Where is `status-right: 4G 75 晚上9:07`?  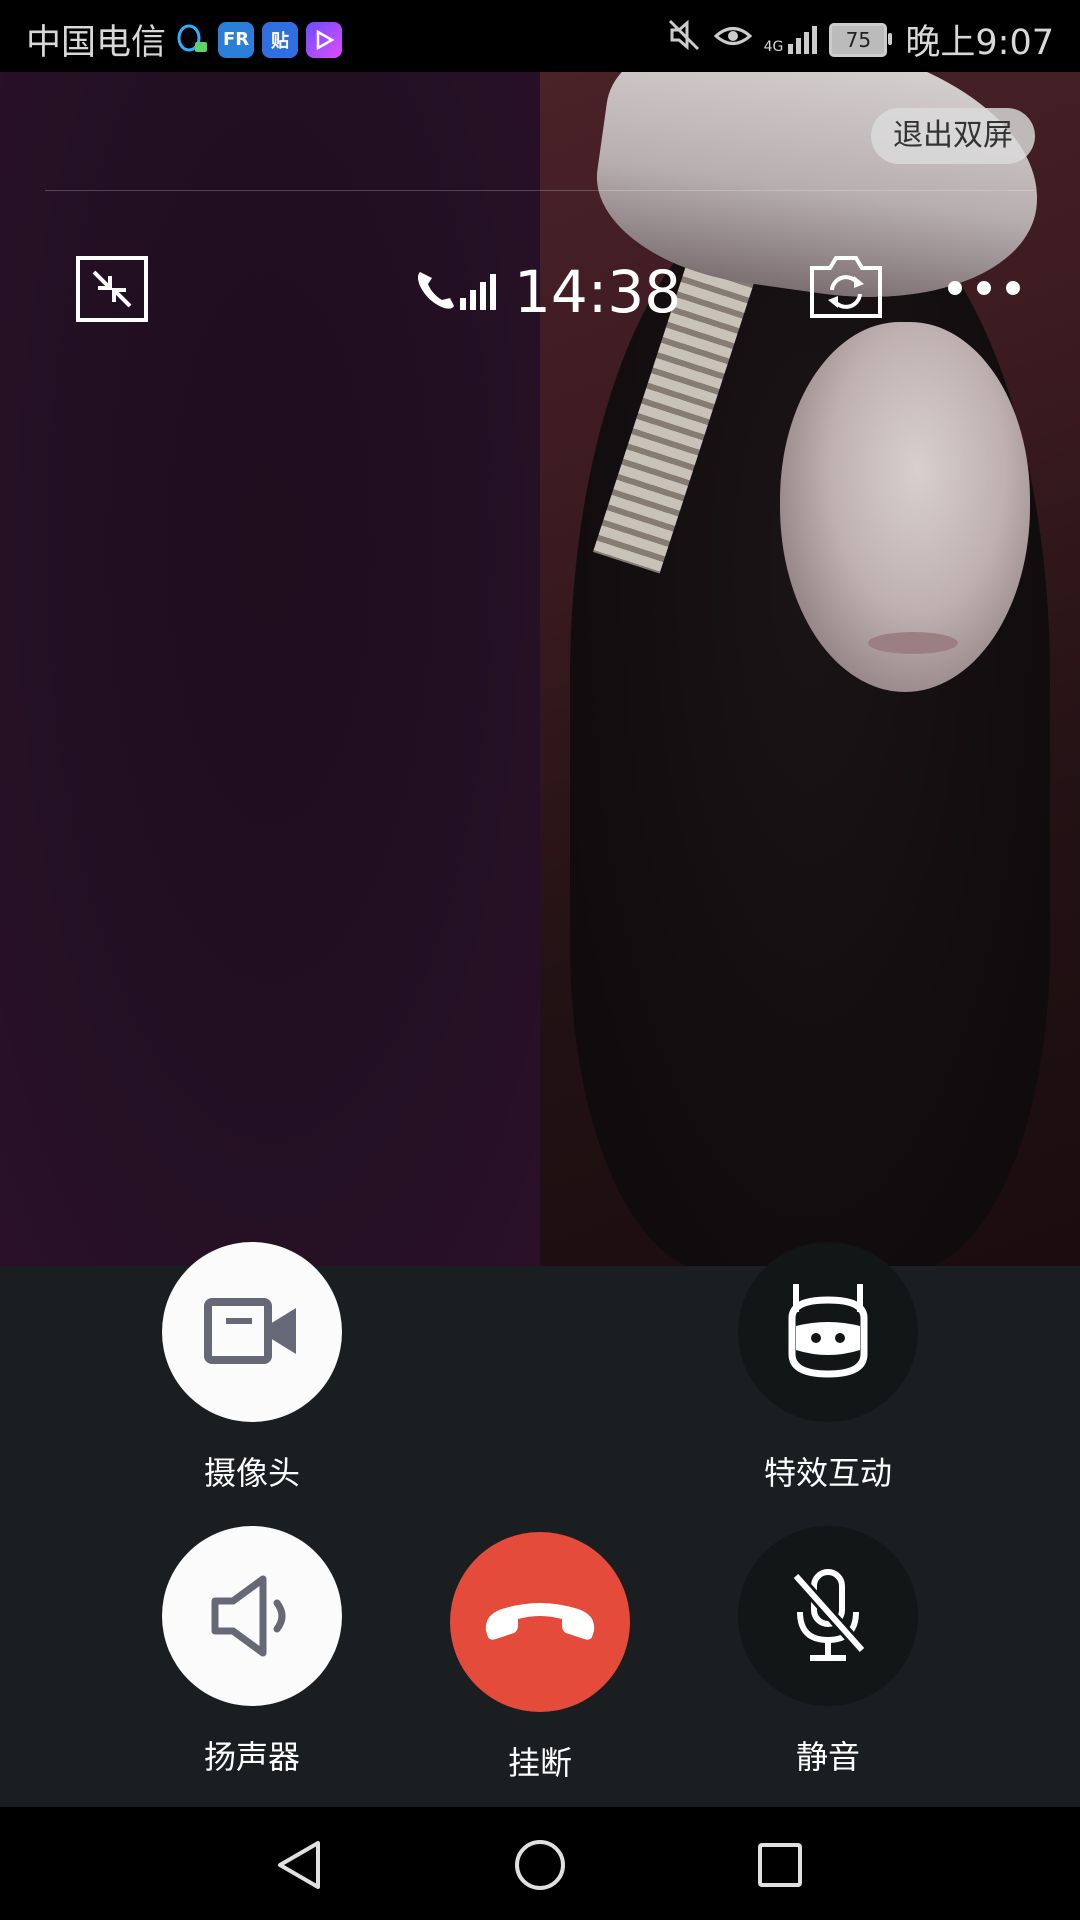
status-right: 4G 75 晚上9:07 is located at coordinates (860, 39).